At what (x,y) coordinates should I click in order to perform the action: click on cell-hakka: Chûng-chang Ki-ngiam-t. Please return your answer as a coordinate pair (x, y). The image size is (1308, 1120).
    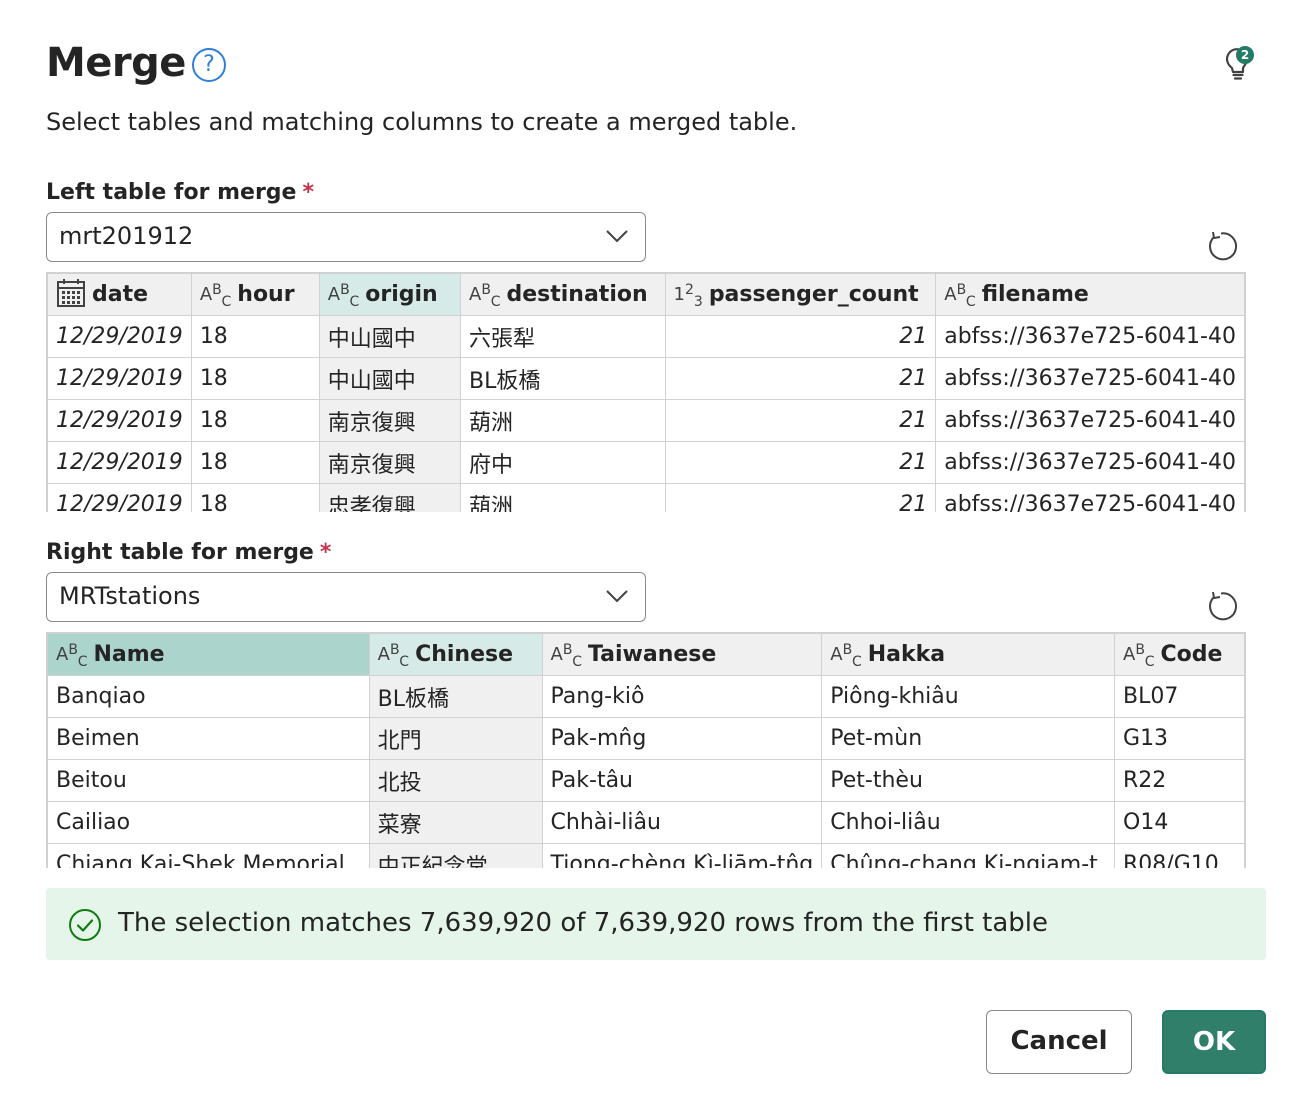
    Looking at the image, I should click on (968, 855).